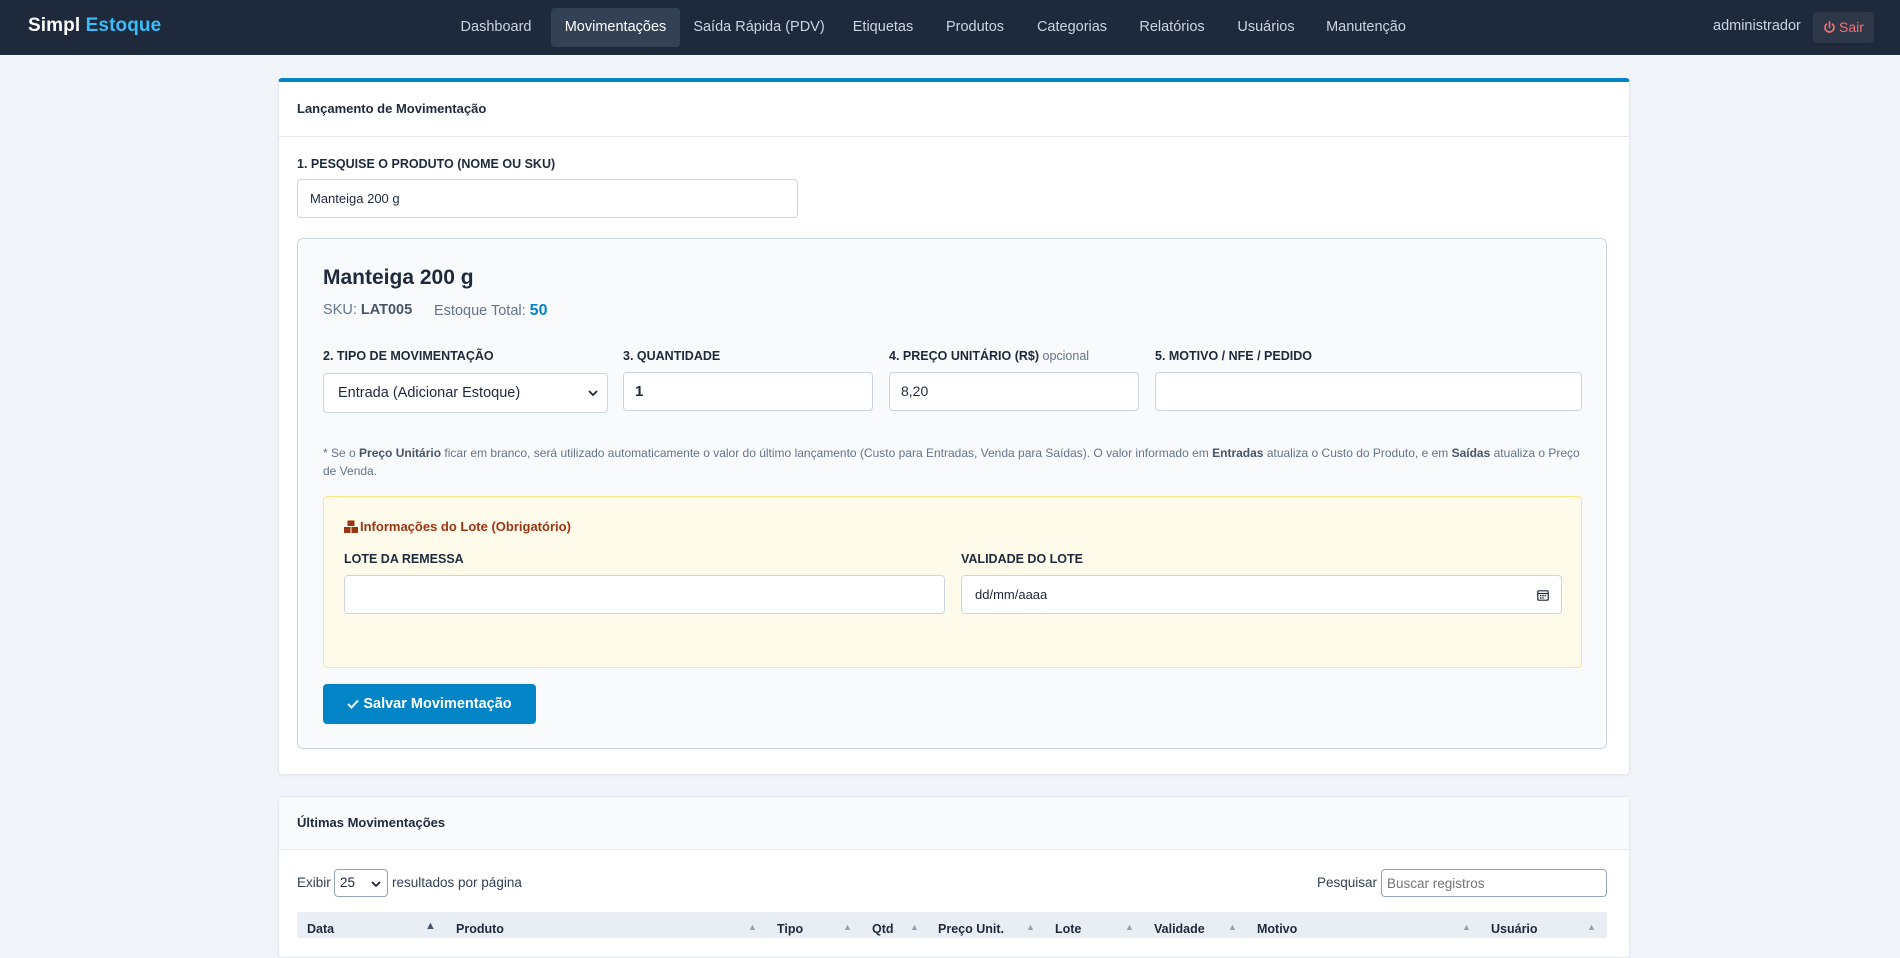 The height and width of the screenshot is (958, 1900). I want to click on reason-input, so click(1368, 391).